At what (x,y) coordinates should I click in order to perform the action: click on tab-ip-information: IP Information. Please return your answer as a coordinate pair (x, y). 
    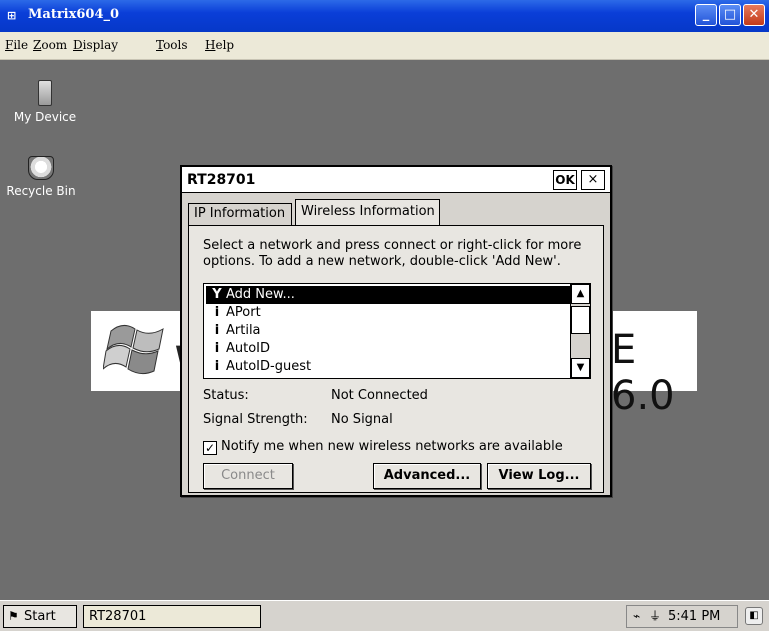
    Looking at the image, I should click on (240, 214).